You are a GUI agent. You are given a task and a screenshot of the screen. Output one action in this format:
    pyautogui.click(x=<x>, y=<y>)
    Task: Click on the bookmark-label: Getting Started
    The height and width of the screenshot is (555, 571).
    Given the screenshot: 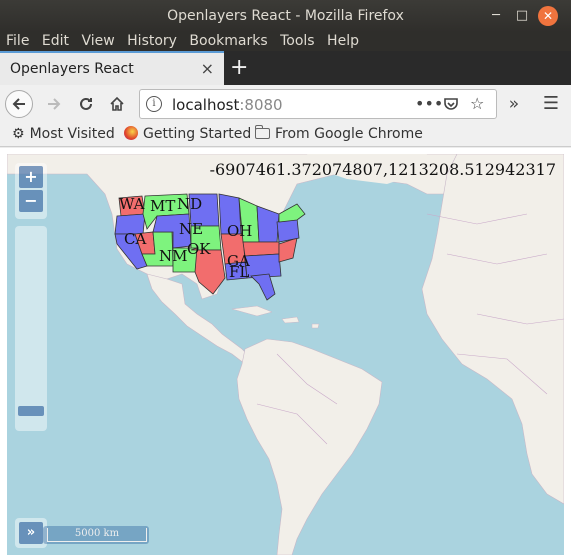 What is the action you would take?
    pyautogui.click(x=197, y=134)
    